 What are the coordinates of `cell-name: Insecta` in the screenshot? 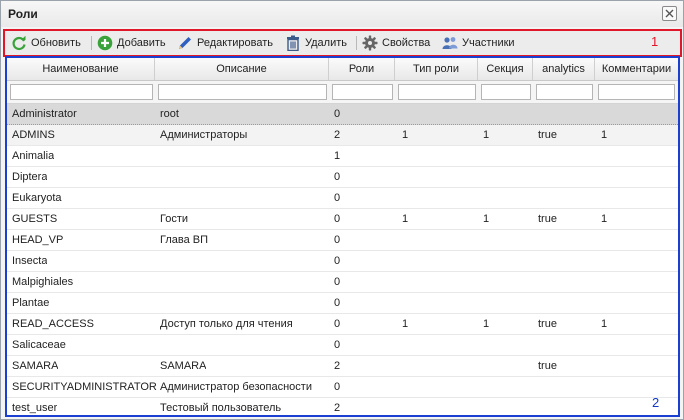 It's located at (30, 261).